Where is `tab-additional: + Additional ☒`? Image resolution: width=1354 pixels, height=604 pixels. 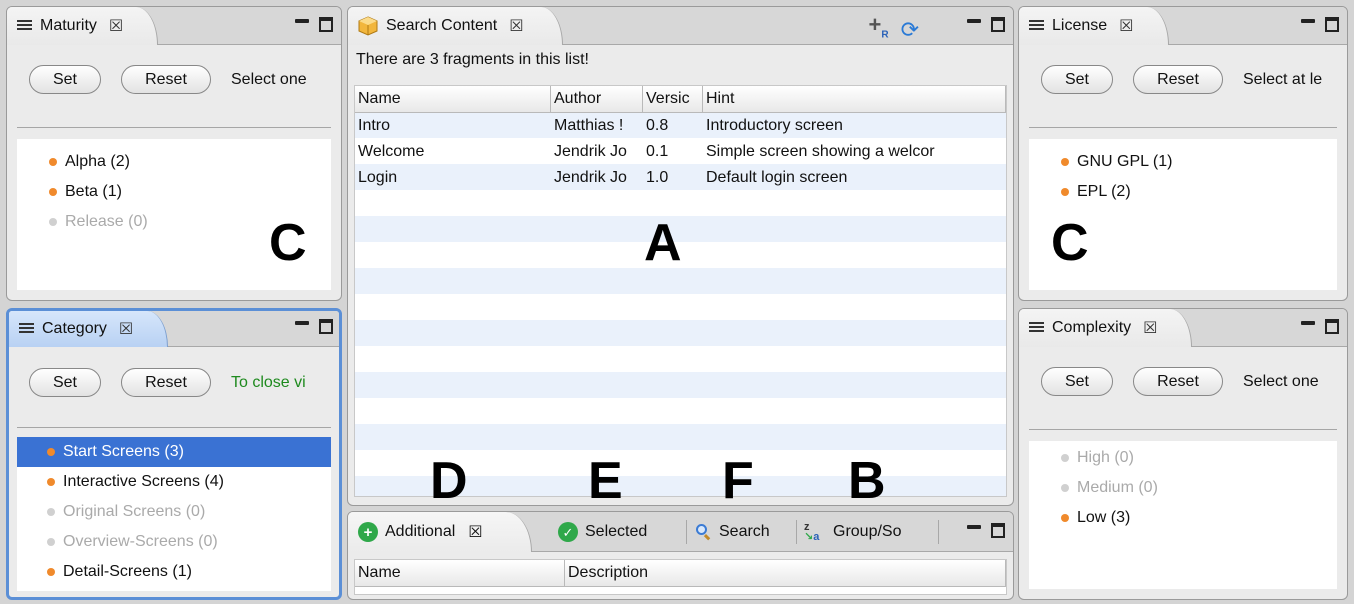
tab-additional: + Additional ☒ is located at coordinates (440, 532).